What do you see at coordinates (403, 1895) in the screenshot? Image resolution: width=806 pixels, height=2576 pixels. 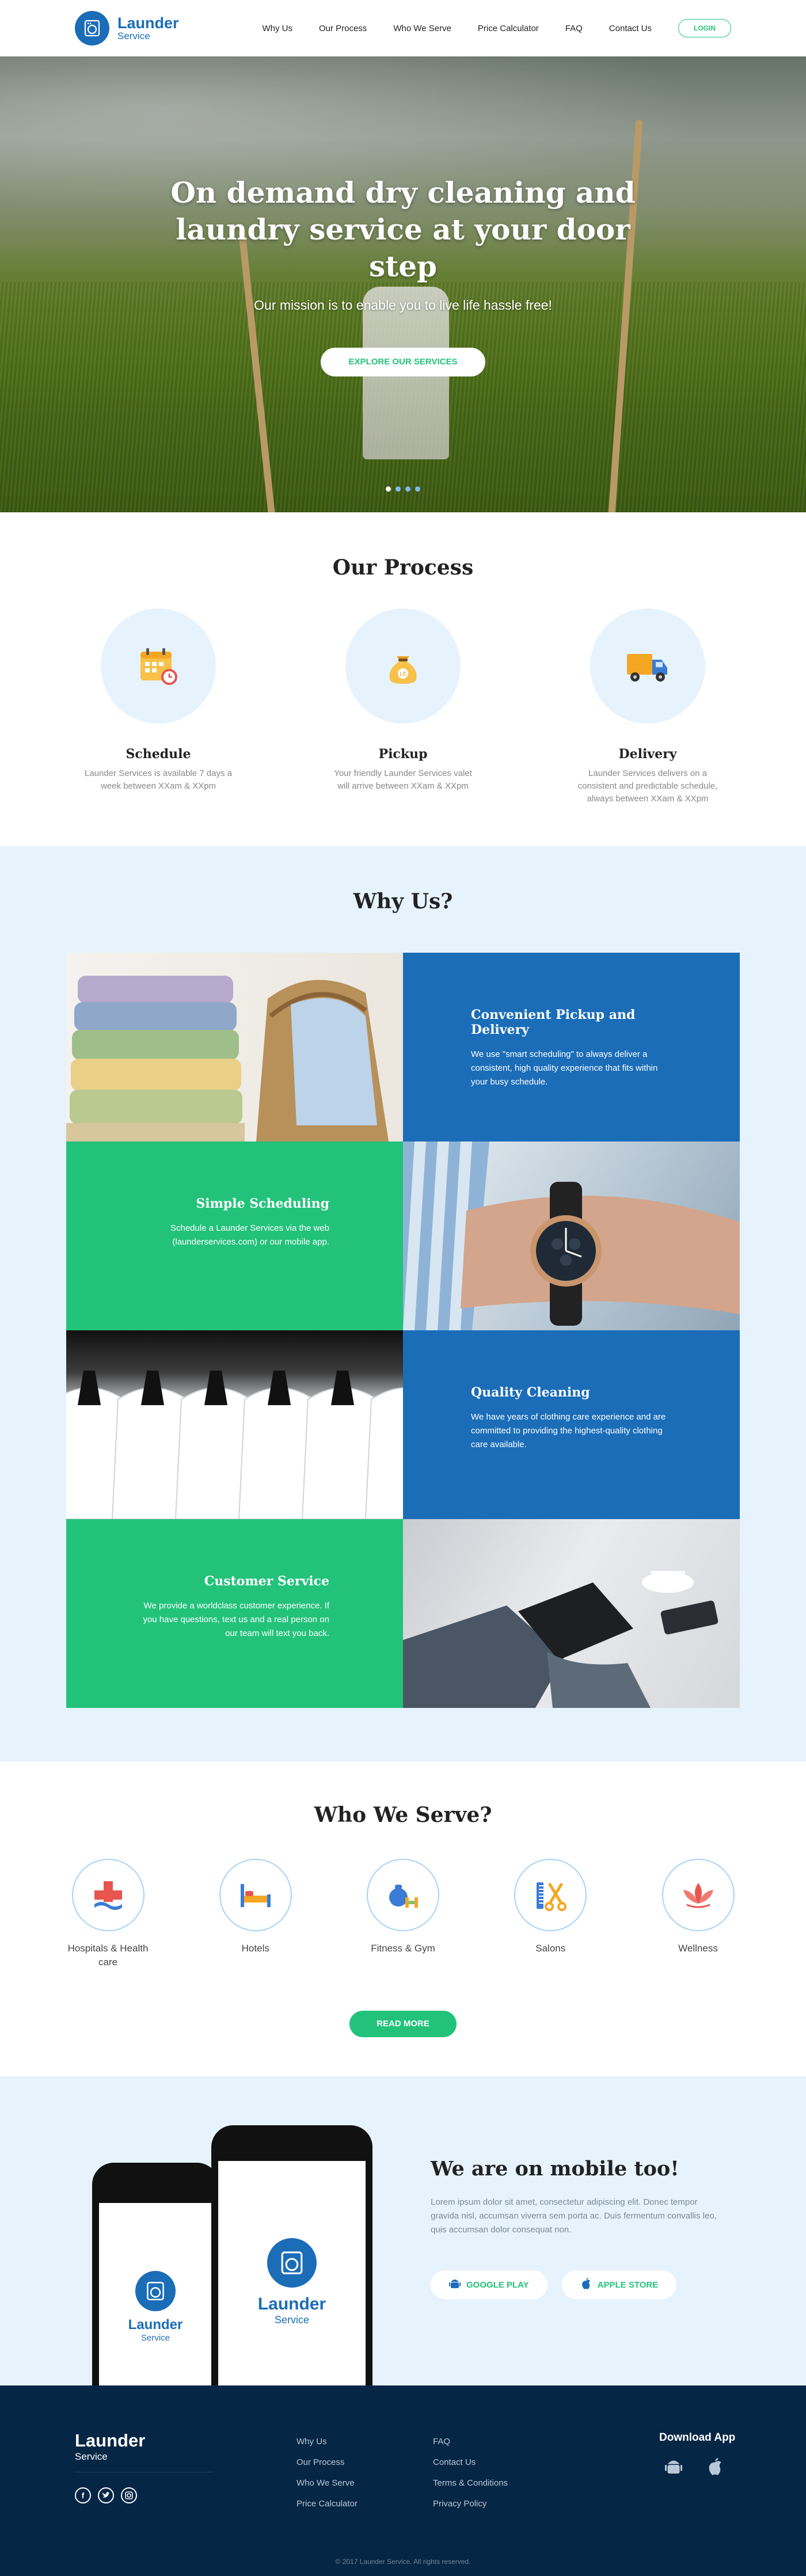 I see `fitness-icon` at bounding box center [403, 1895].